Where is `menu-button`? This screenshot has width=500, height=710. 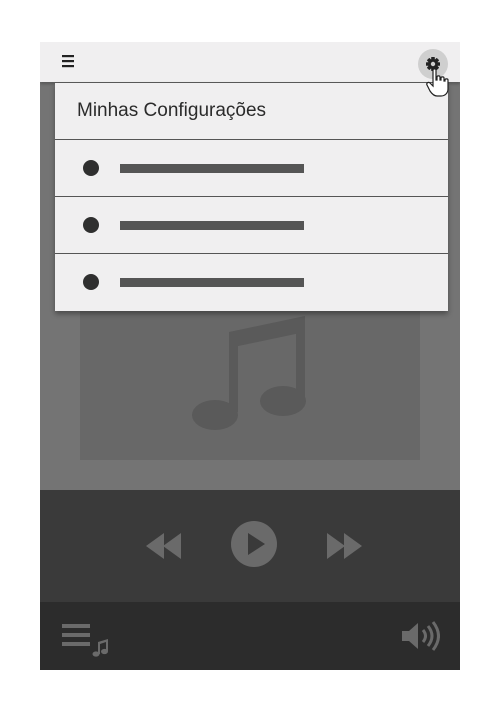
menu-button is located at coordinates (68, 62).